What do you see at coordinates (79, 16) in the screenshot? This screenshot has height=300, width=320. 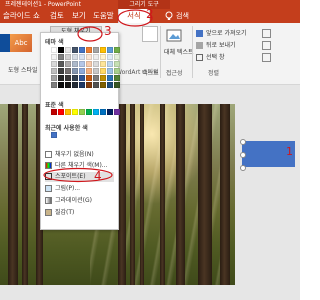 I see `tab-view: 보기` at bounding box center [79, 16].